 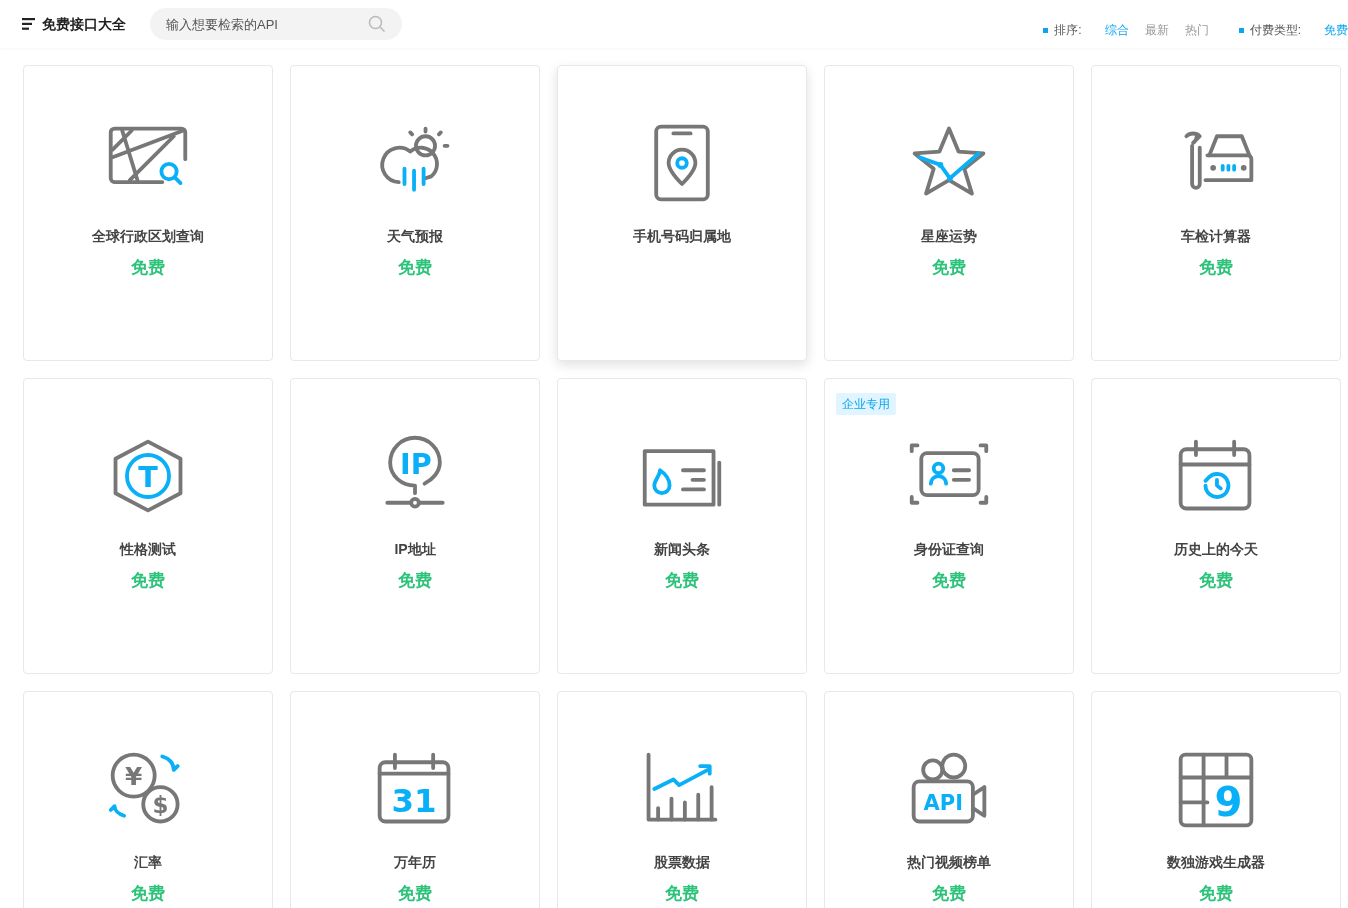 What do you see at coordinates (949, 213) in the screenshot?
I see `api-card: 星座运势 免费` at bounding box center [949, 213].